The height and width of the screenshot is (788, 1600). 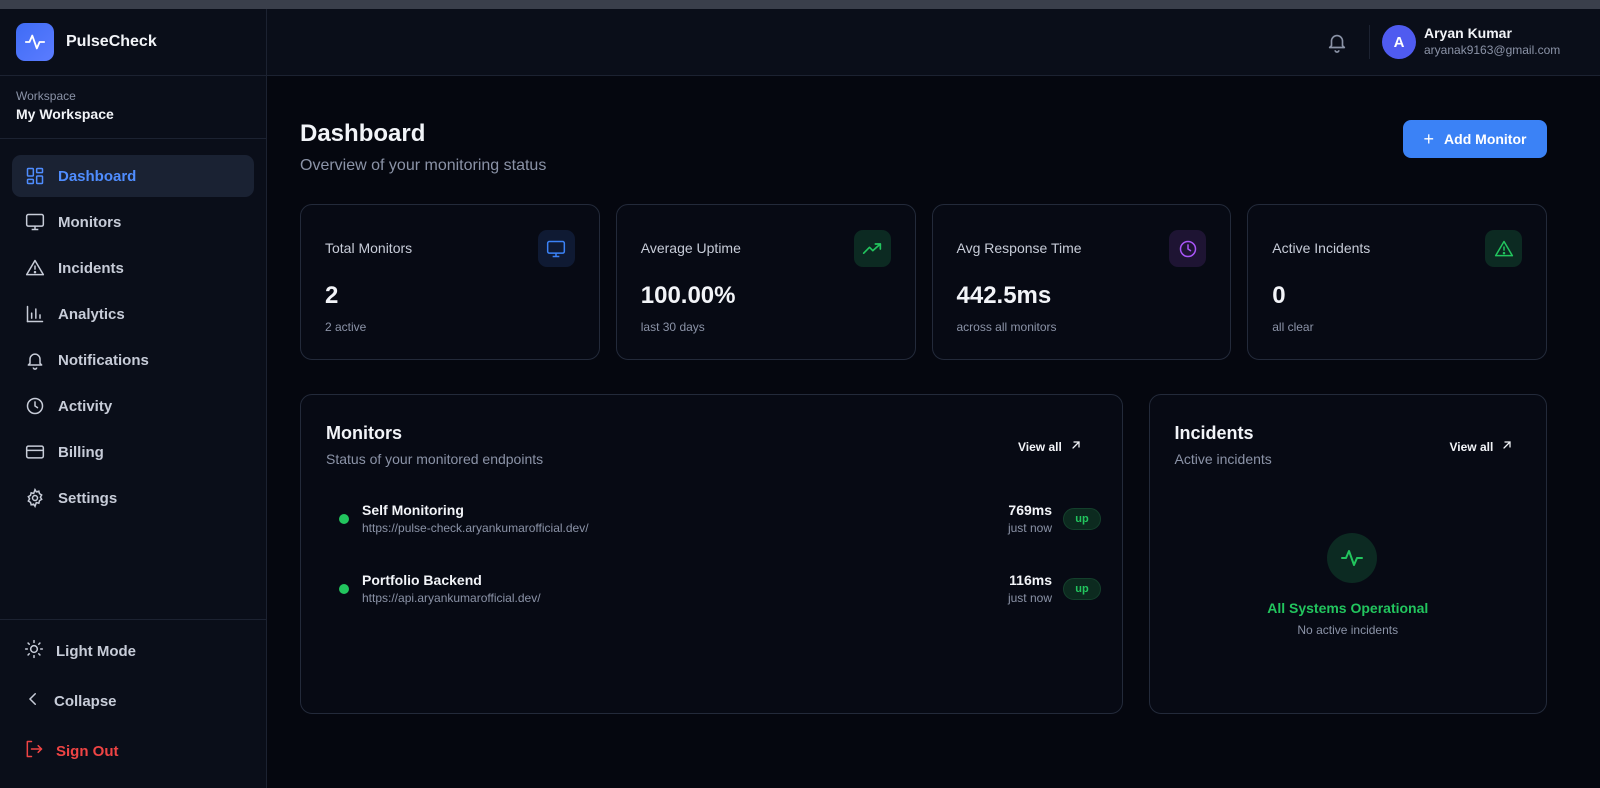 I want to click on stat-value: 100.00%, so click(x=688, y=295).